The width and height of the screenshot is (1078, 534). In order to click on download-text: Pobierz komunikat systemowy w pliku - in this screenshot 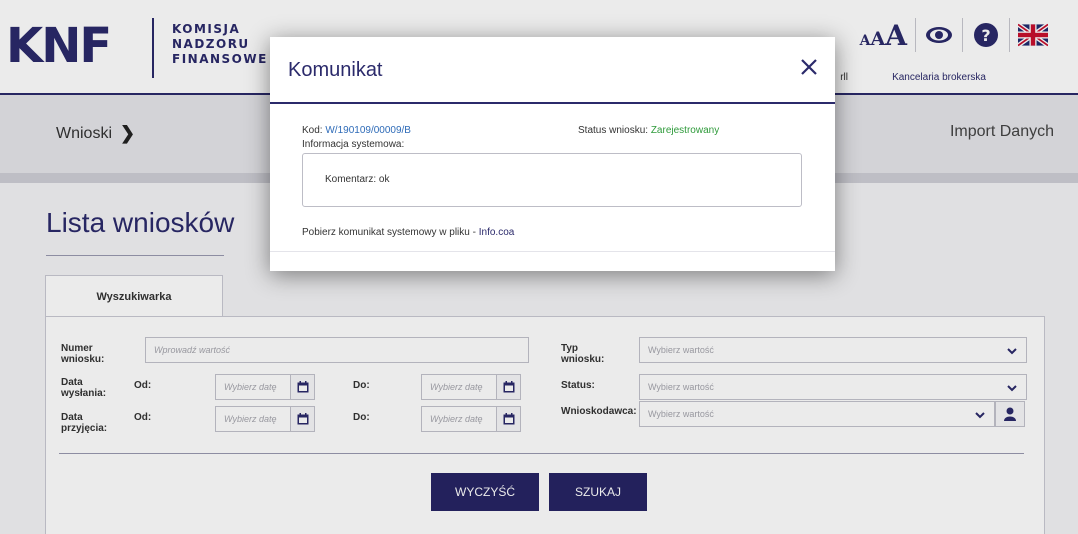, I will do `click(390, 232)`.